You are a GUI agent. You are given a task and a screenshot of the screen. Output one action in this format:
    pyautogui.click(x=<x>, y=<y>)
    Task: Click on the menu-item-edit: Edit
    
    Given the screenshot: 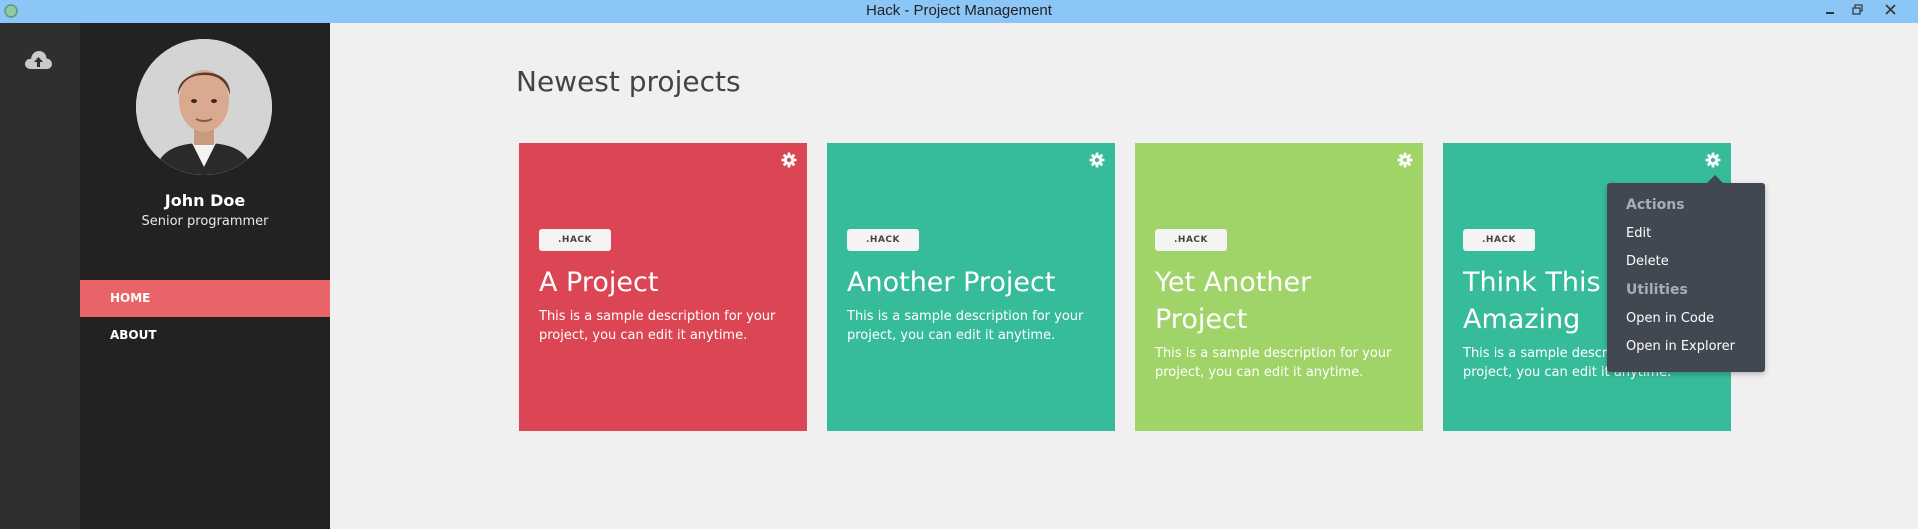 What is the action you would take?
    pyautogui.click(x=1638, y=233)
    